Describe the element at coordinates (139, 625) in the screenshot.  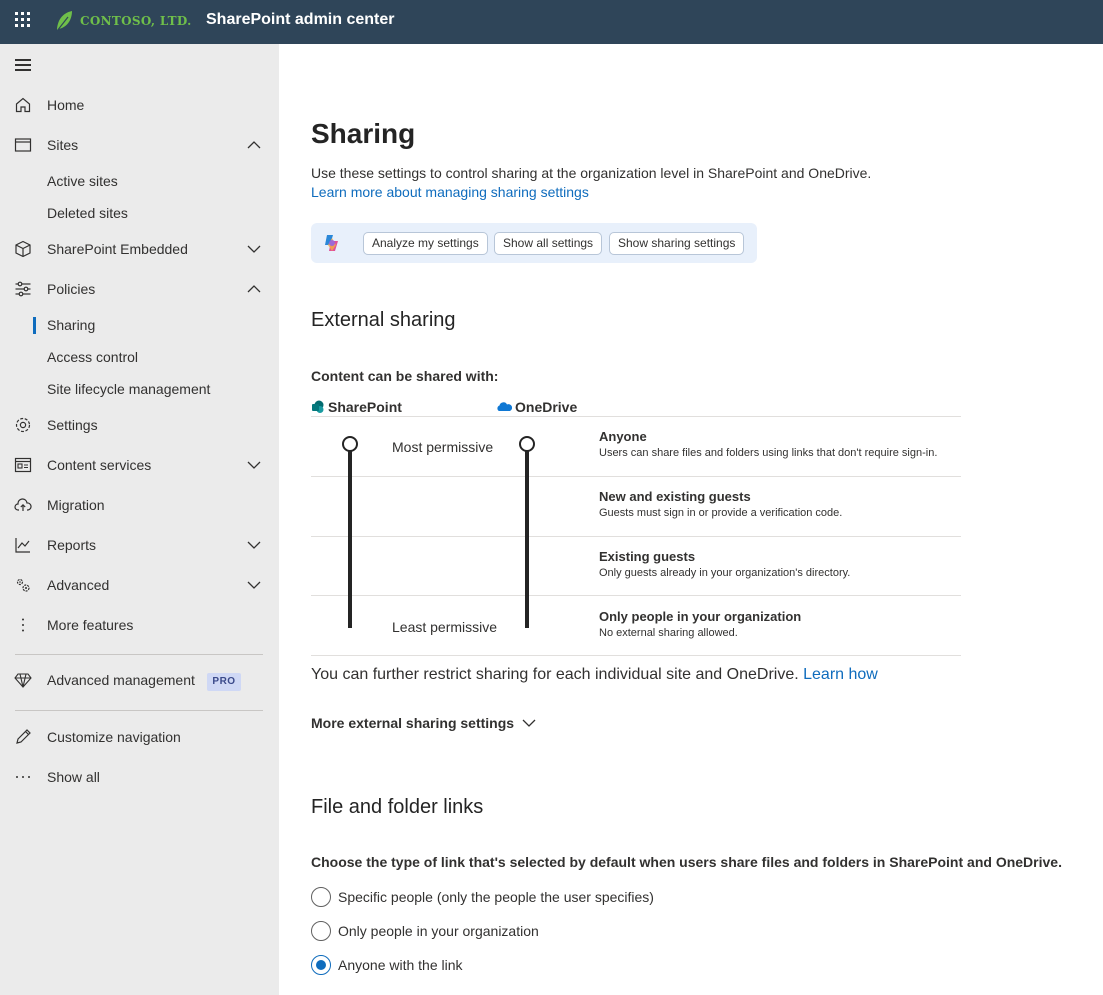
I see `sidebar-item-more-features: More features` at that location.